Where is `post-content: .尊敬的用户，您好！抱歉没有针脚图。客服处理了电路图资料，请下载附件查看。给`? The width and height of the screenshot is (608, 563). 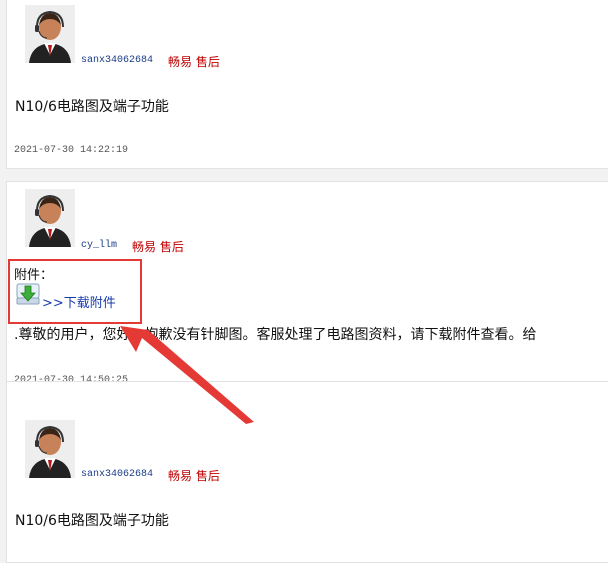
post-content: .尊敬的用户，您好！抱歉没有针脚图。客服处理了电路图资料，请下载附件查看。给 is located at coordinates (275, 335).